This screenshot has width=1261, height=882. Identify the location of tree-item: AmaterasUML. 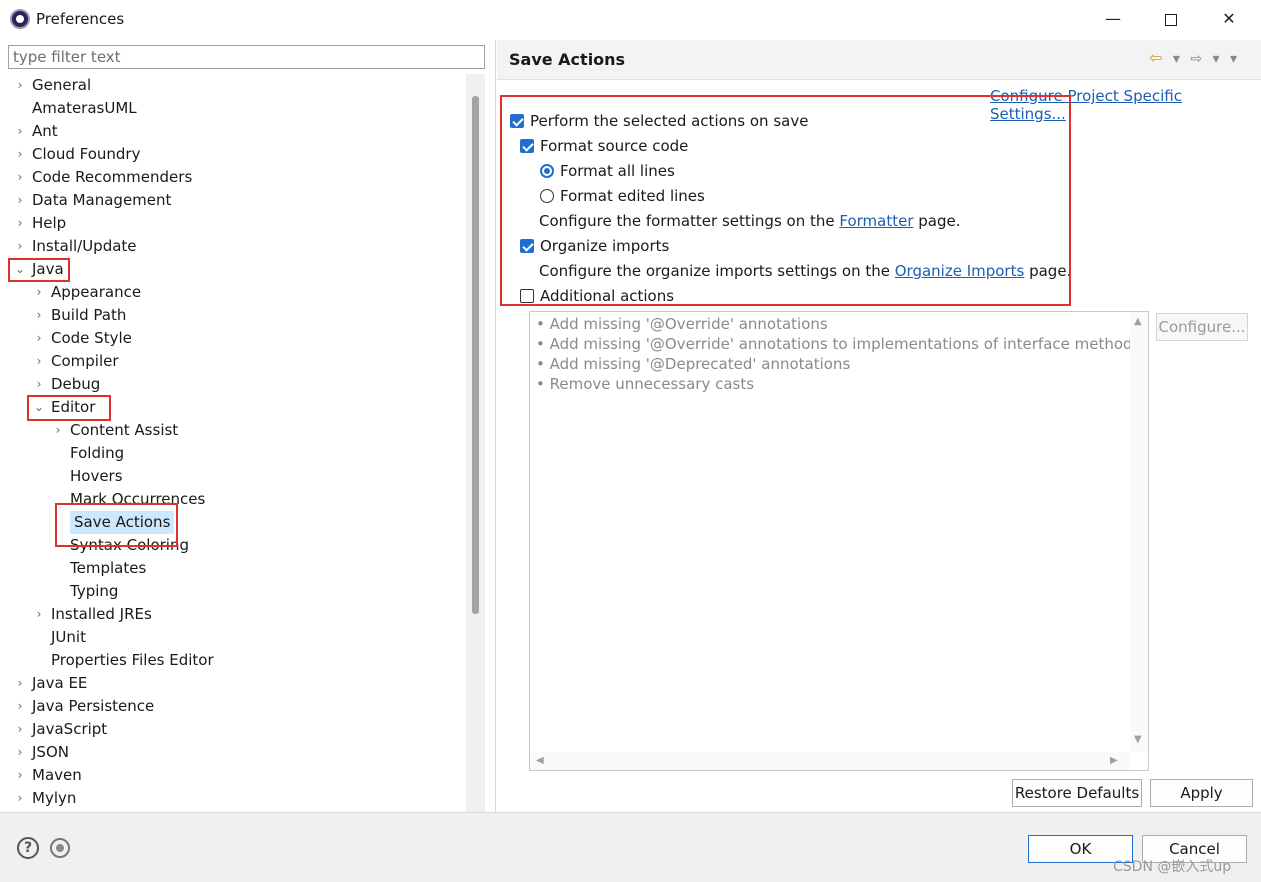
(75, 108).